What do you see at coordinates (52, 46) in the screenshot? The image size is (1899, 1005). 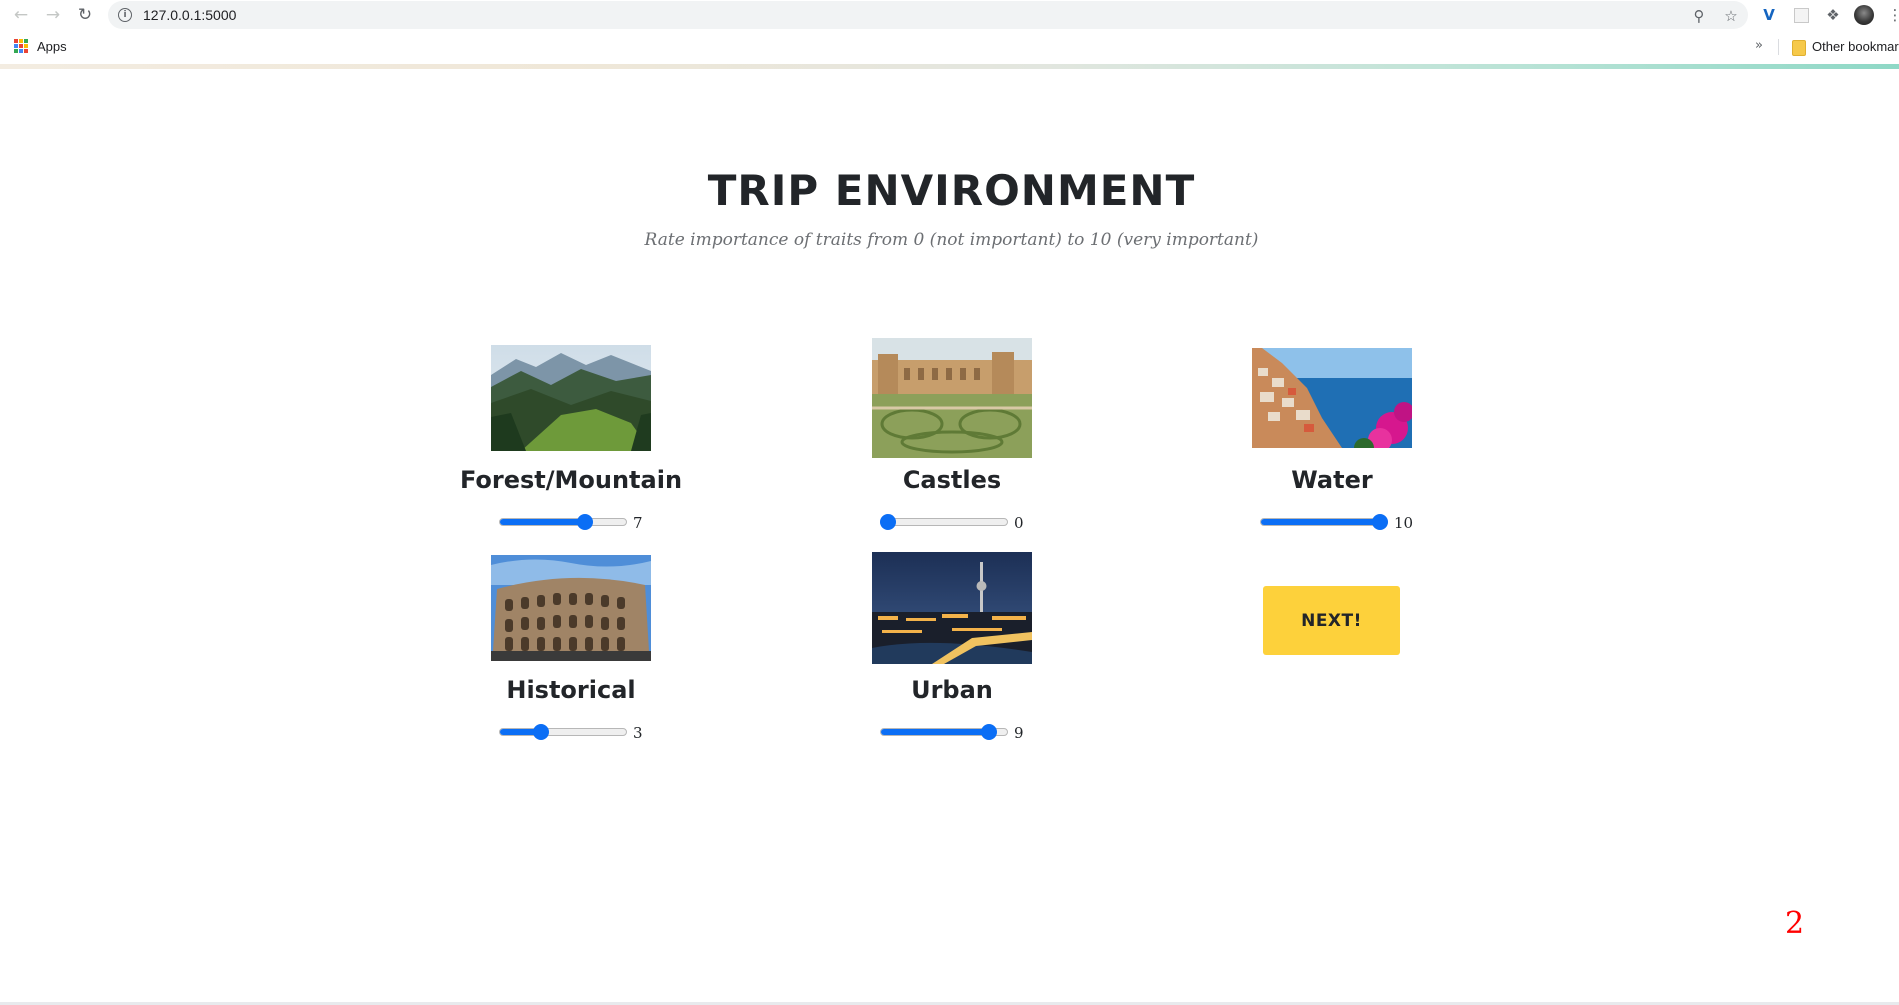 I see `apps-link: Apps` at bounding box center [52, 46].